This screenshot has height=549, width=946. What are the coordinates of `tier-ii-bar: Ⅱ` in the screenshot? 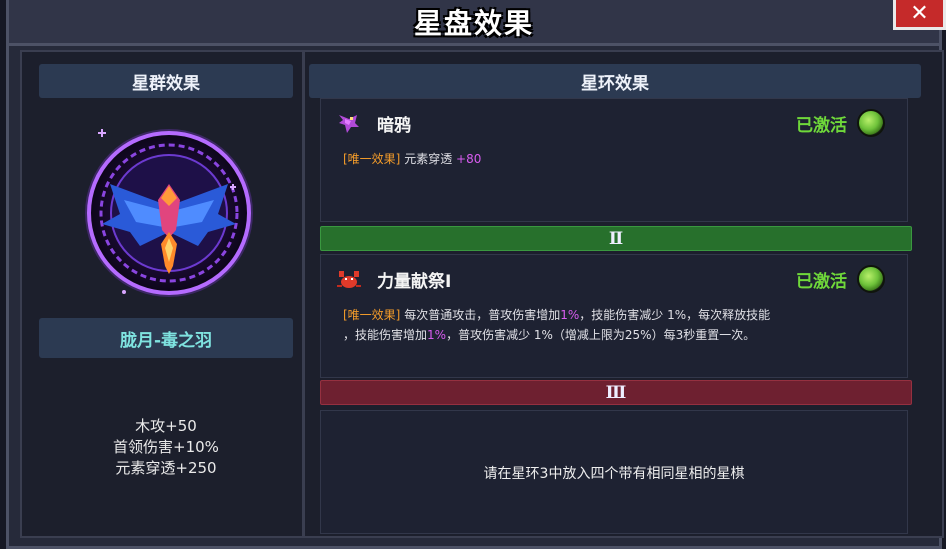 It's located at (616, 238).